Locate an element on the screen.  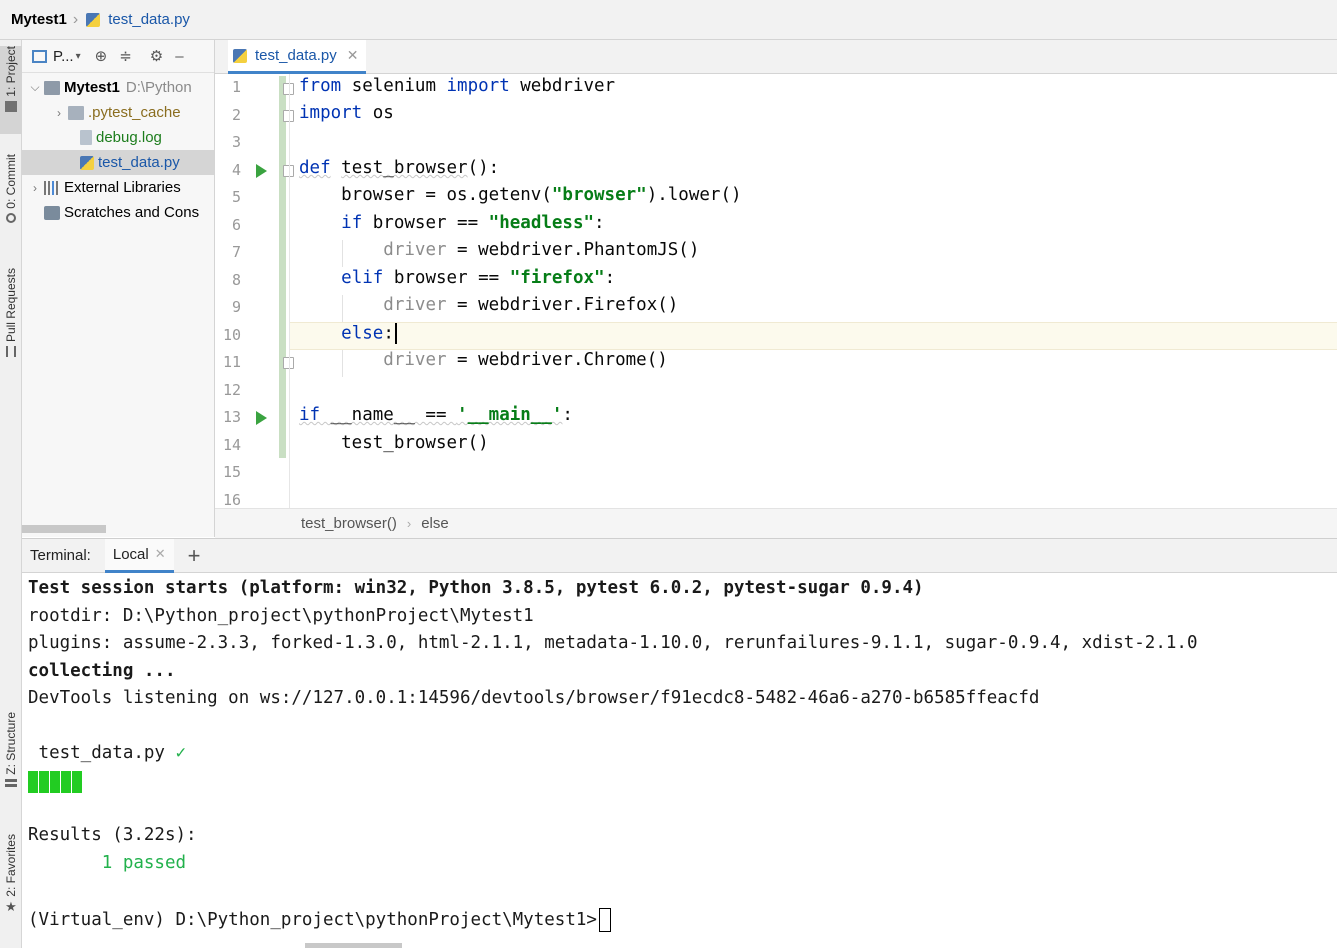
tree-item-external-libraries: › External Libraries is located at coordinates (118, 187).